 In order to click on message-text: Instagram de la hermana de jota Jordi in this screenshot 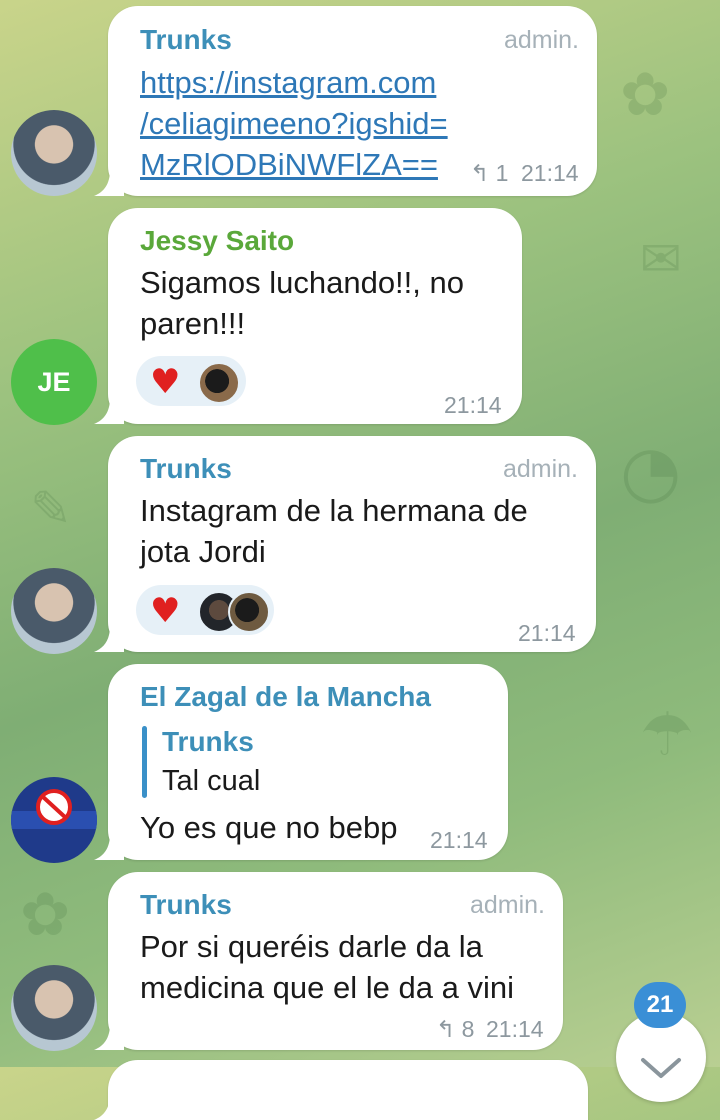, I will do `click(334, 531)`.